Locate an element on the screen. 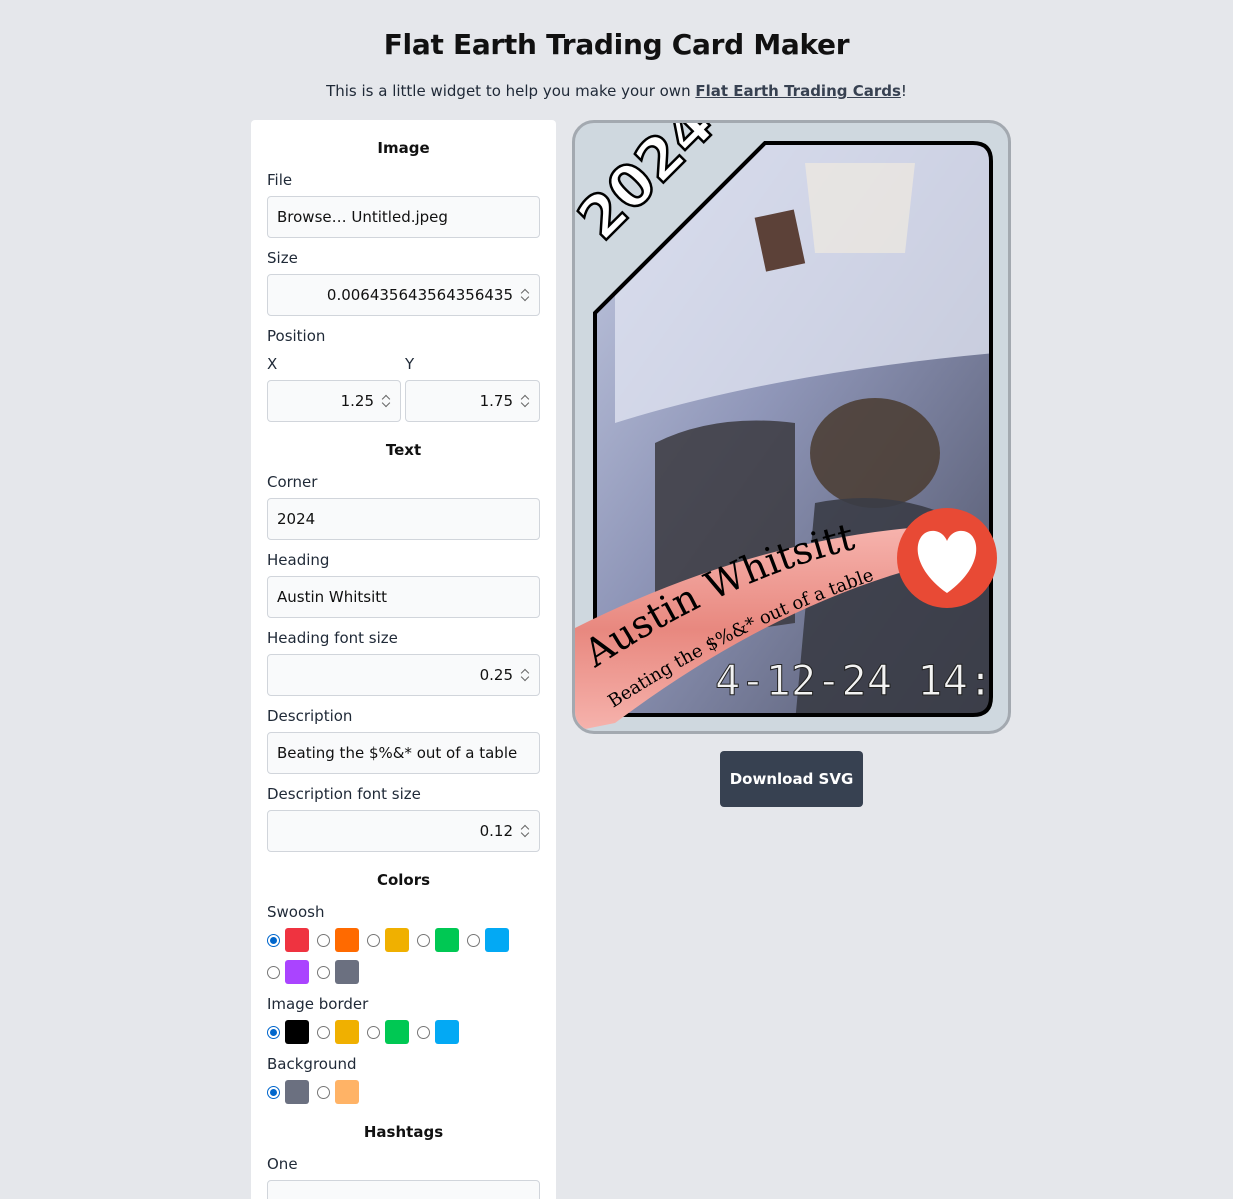 This screenshot has width=1233, height=1199. description-input: Beating the $%&* out of a table is located at coordinates (403, 753).